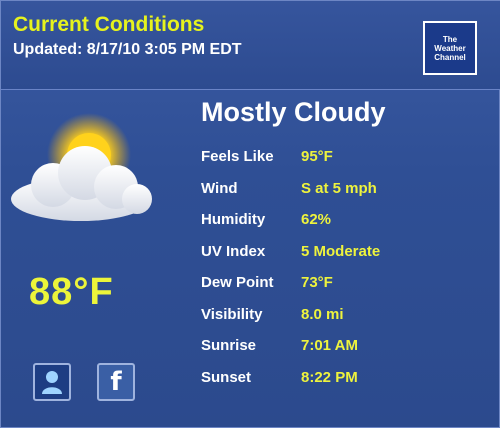  Describe the element at coordinates (322, 314) in the screenshot. I see `detail-value: 8.0 mi` at that location.